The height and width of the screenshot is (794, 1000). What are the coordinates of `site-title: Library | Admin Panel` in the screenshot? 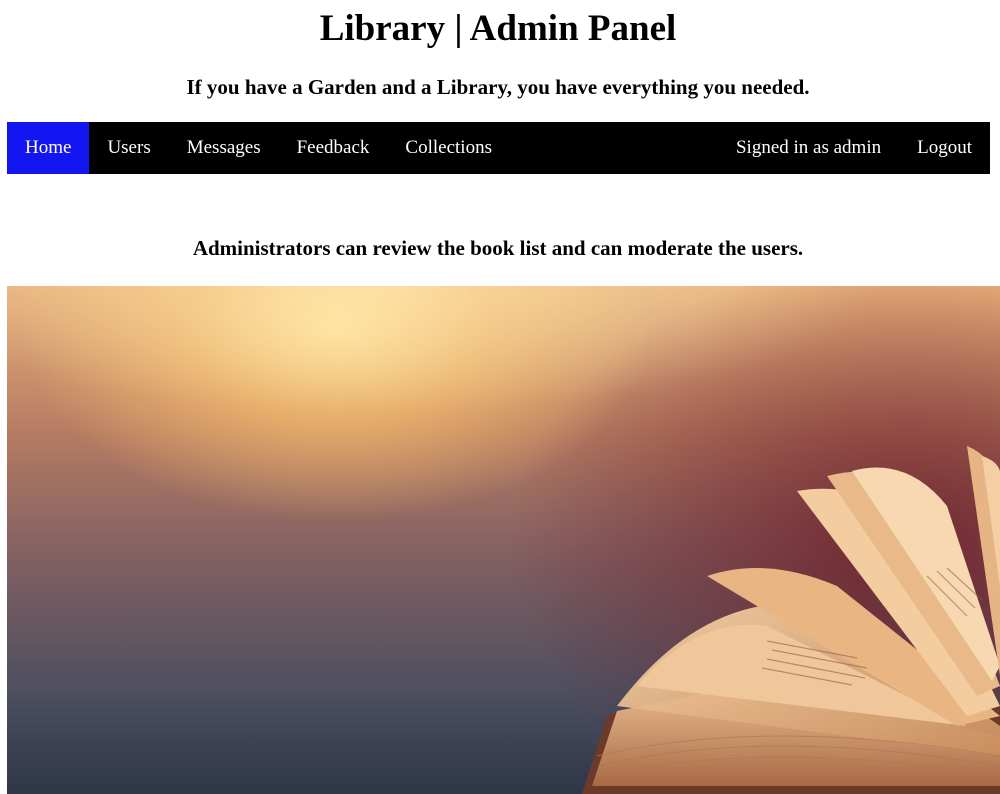 It's located at (498, 28).